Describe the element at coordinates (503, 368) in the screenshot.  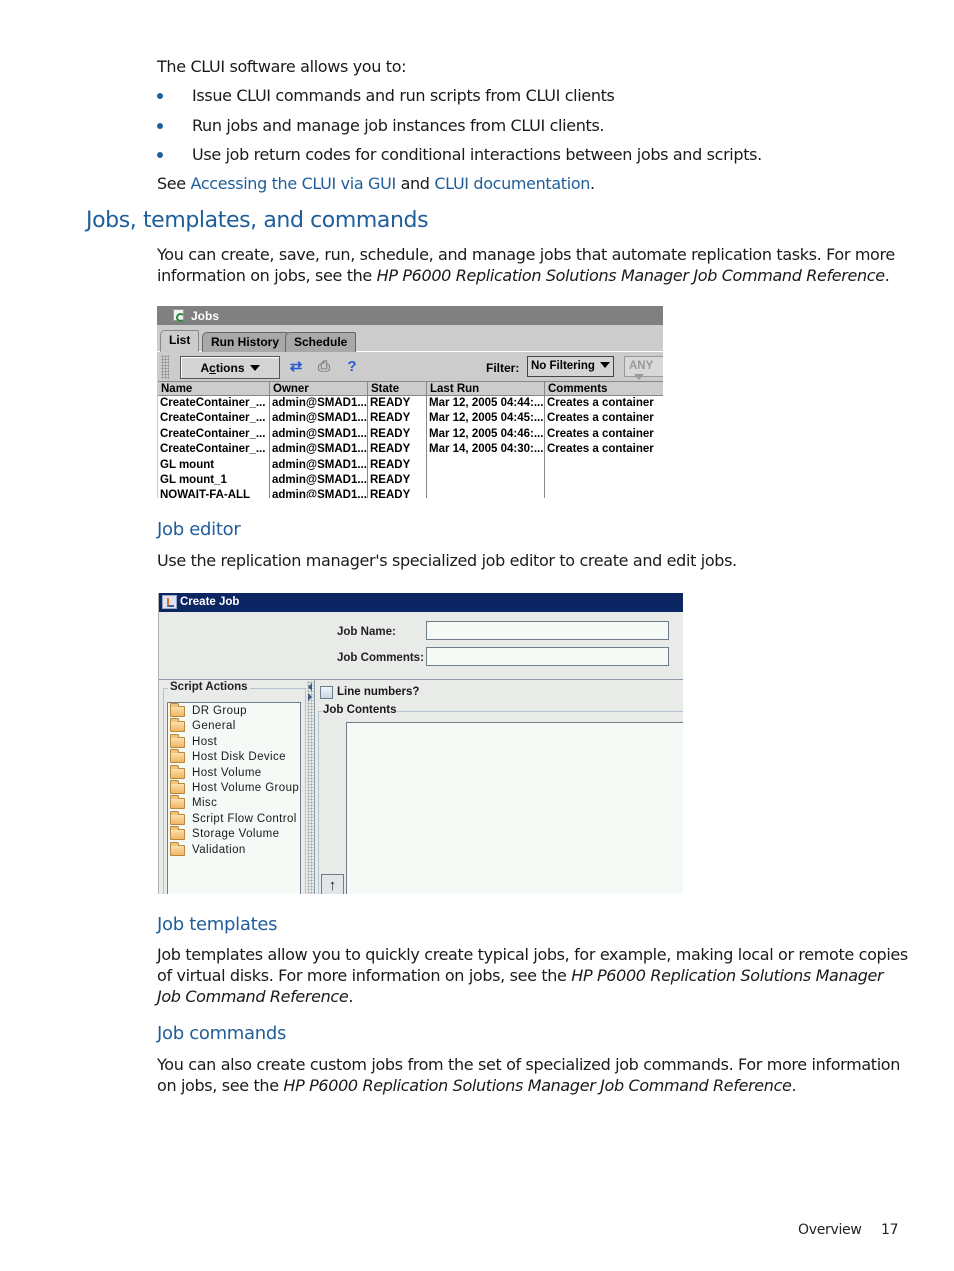
I see `filter-label: Filter:` at that location.